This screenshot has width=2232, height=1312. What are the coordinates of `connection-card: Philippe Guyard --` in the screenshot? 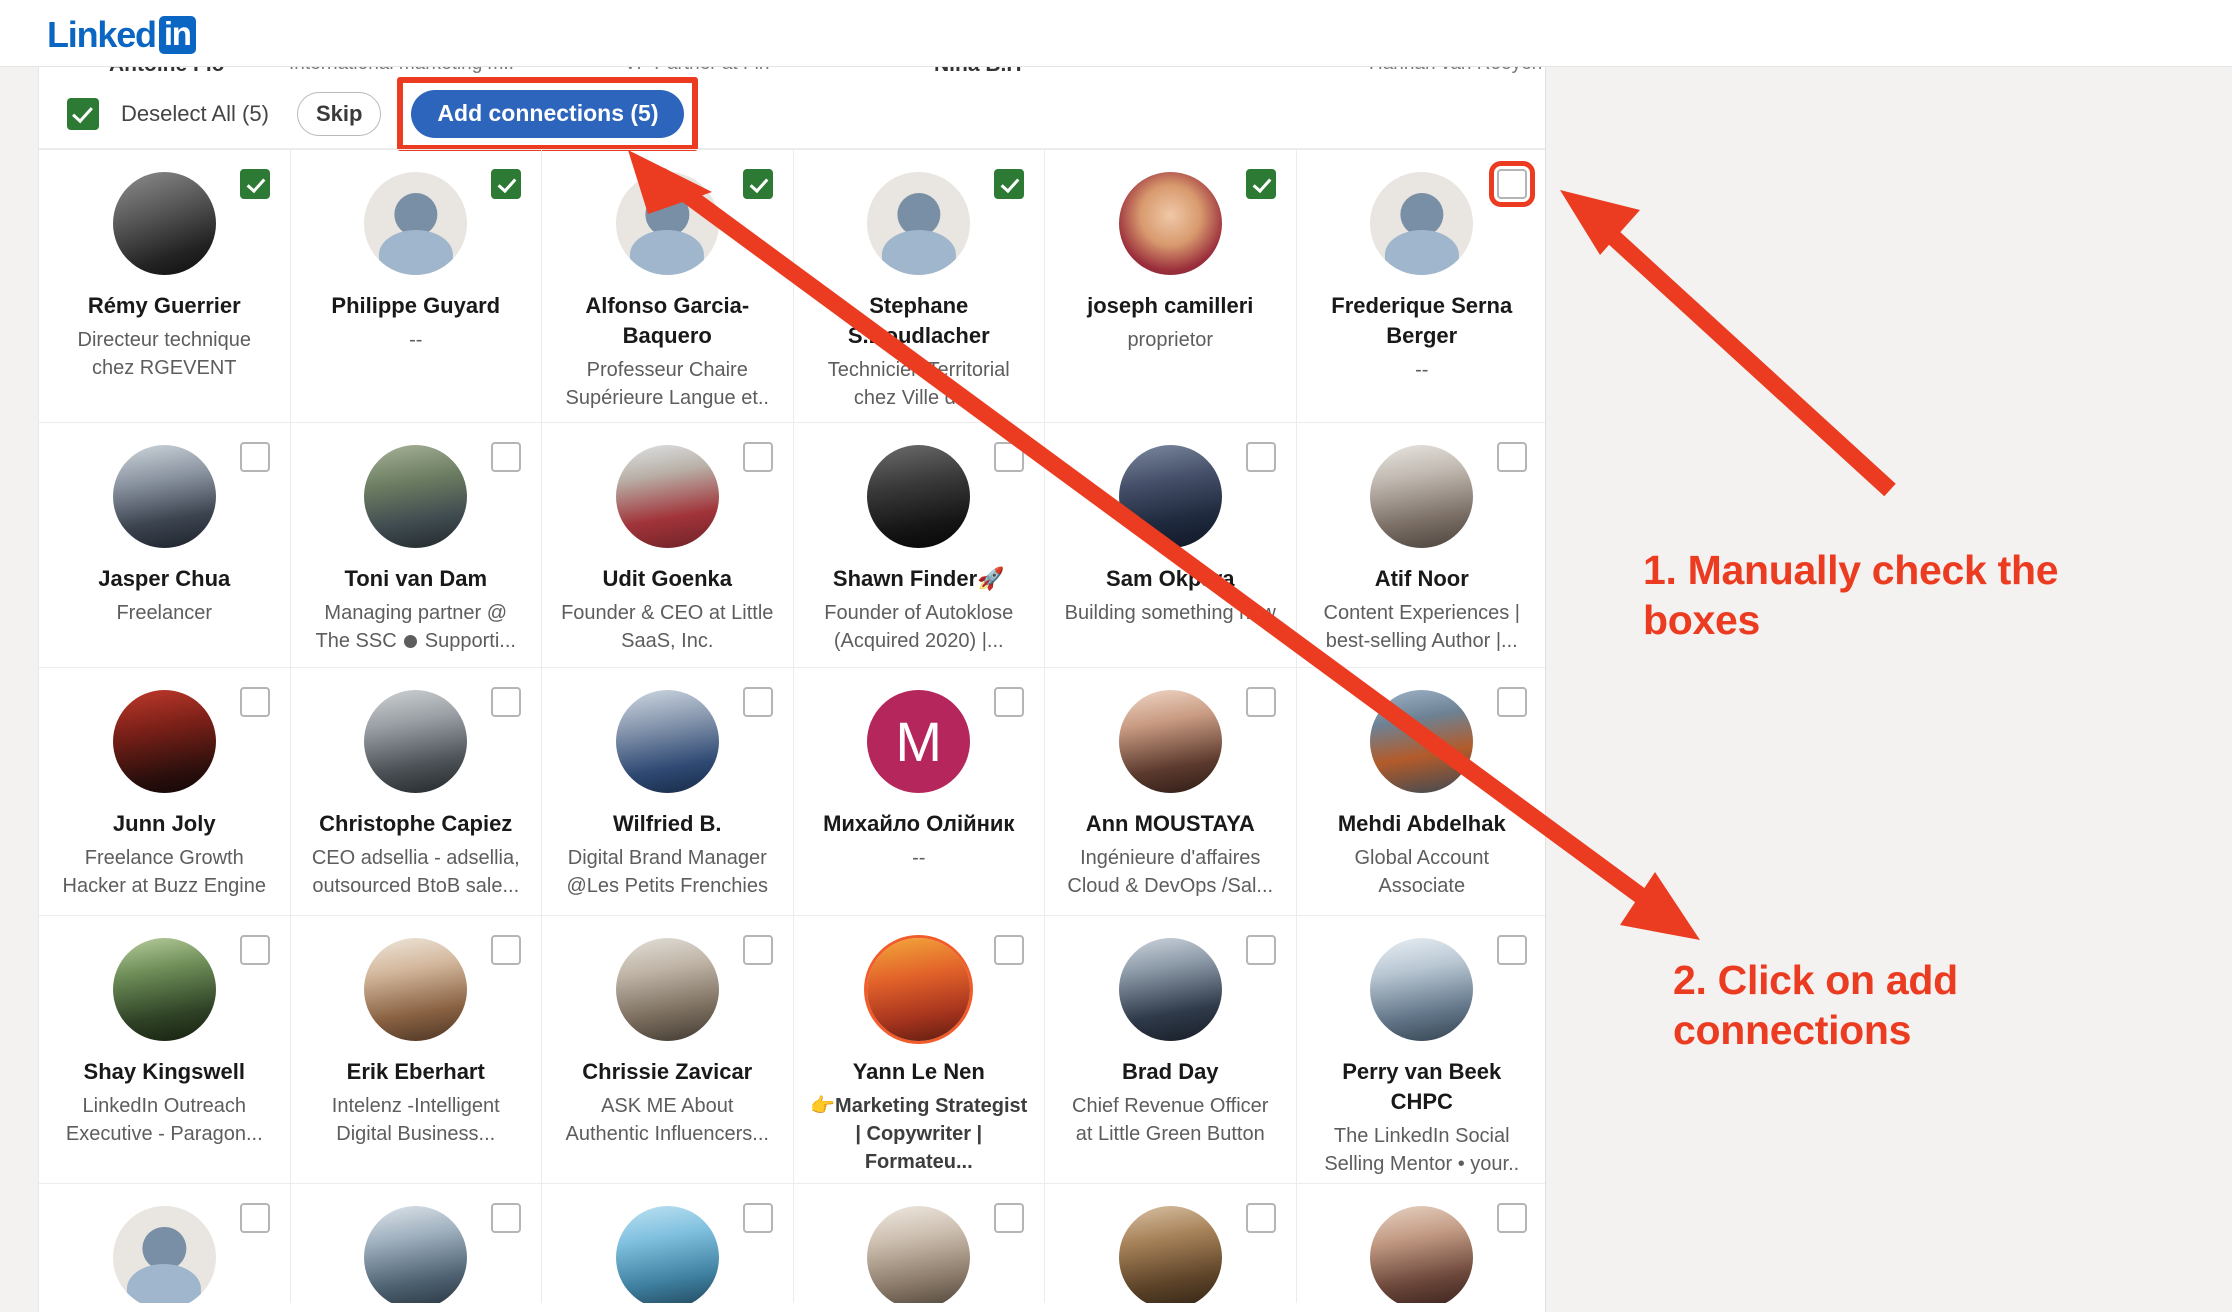 It's located at (416, 285).